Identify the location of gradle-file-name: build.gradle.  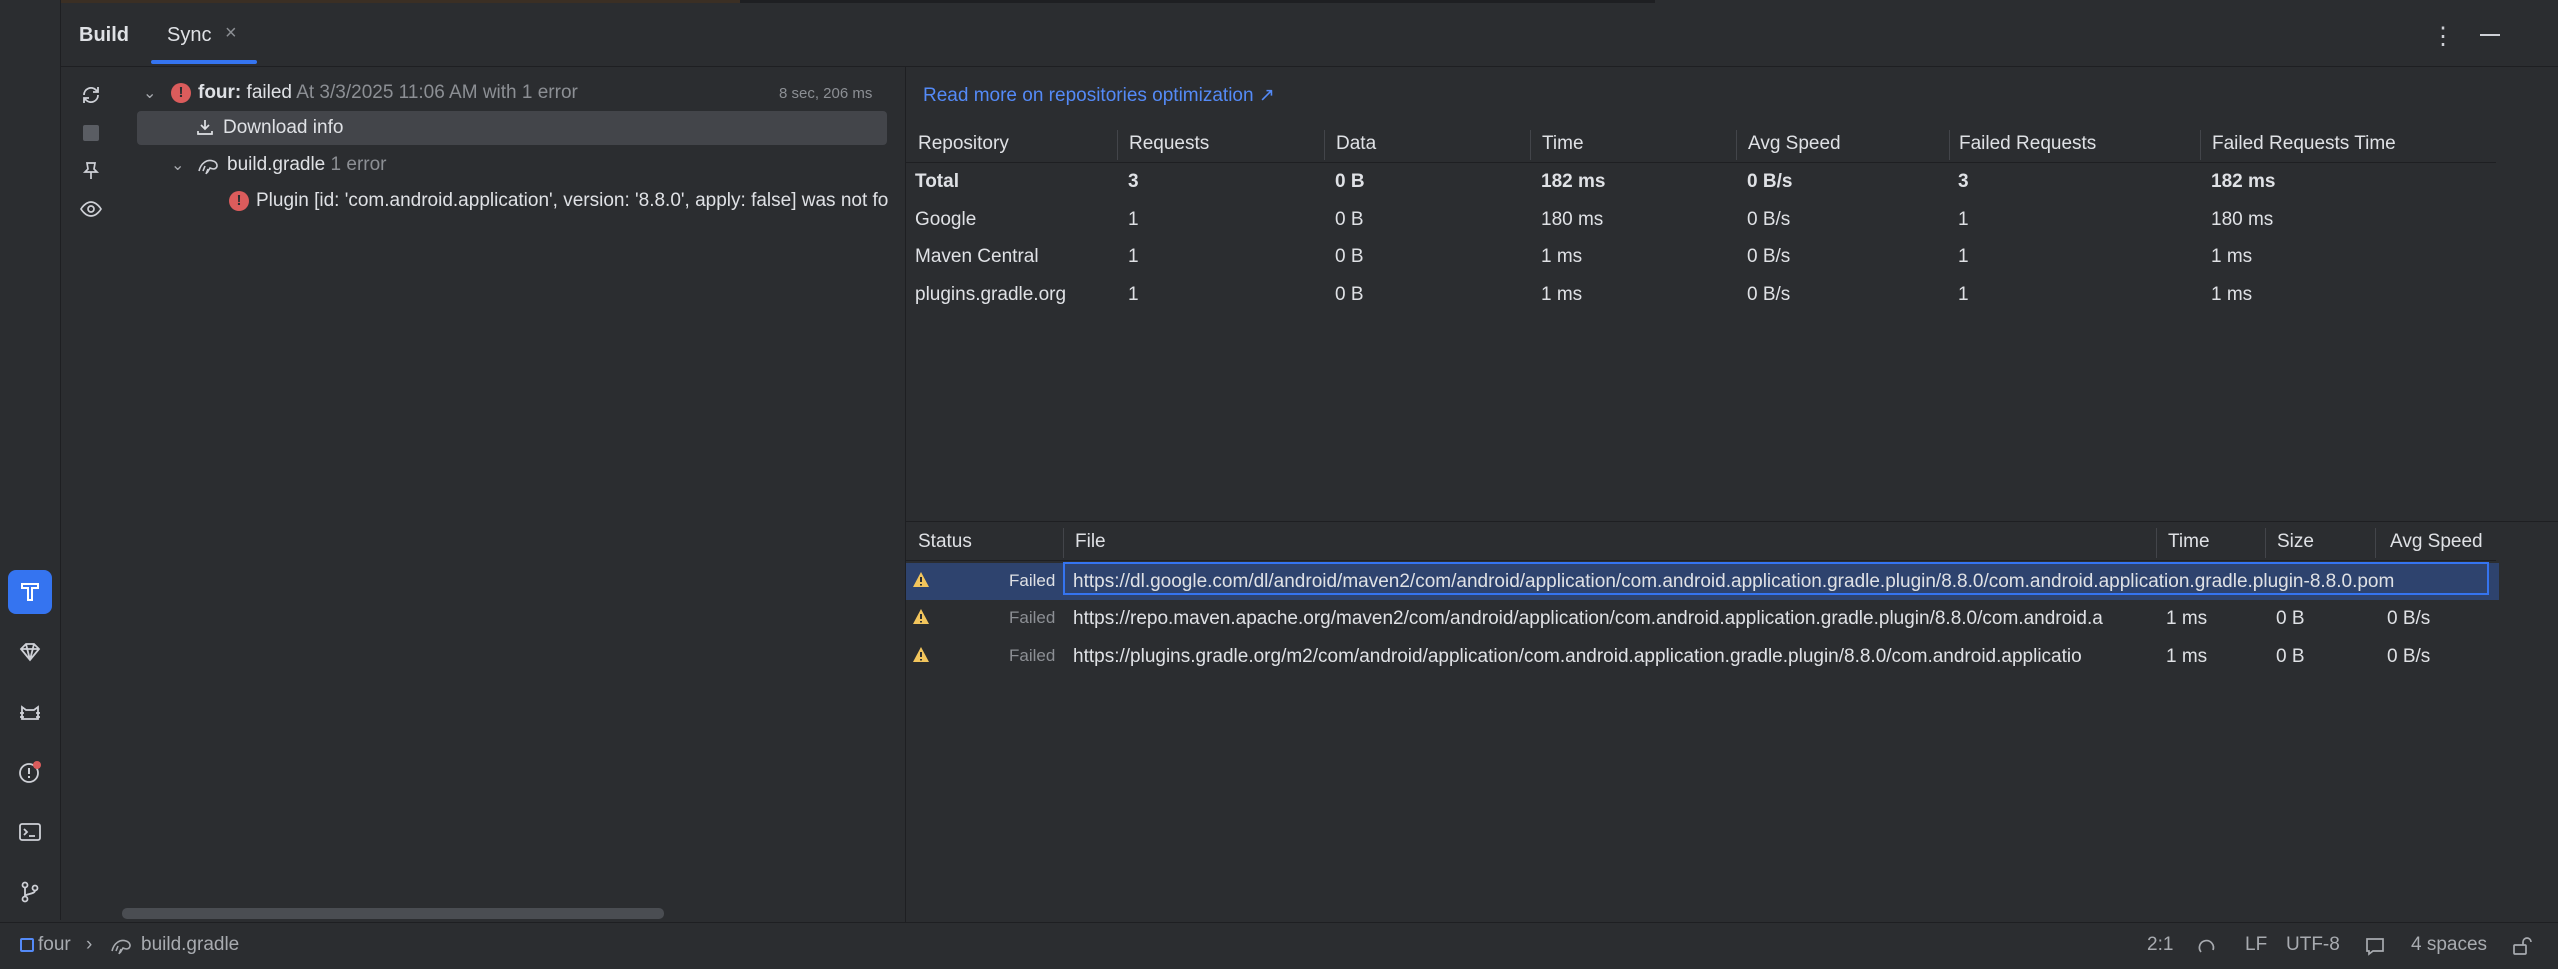
(276, 164).